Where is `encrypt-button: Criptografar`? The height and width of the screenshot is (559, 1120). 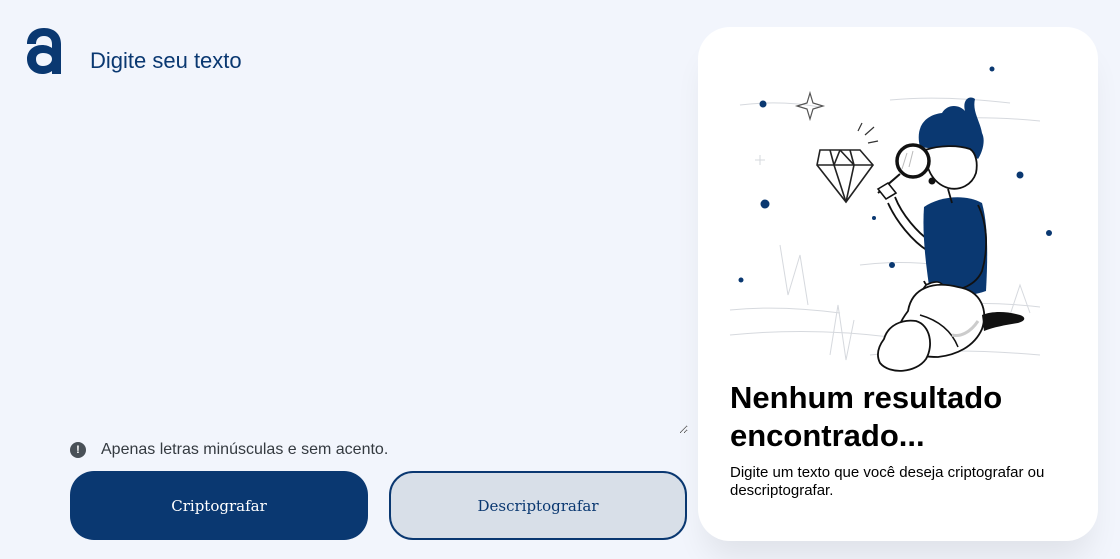
encrypt-button: Criptografar is located at coordinates (219, 505).